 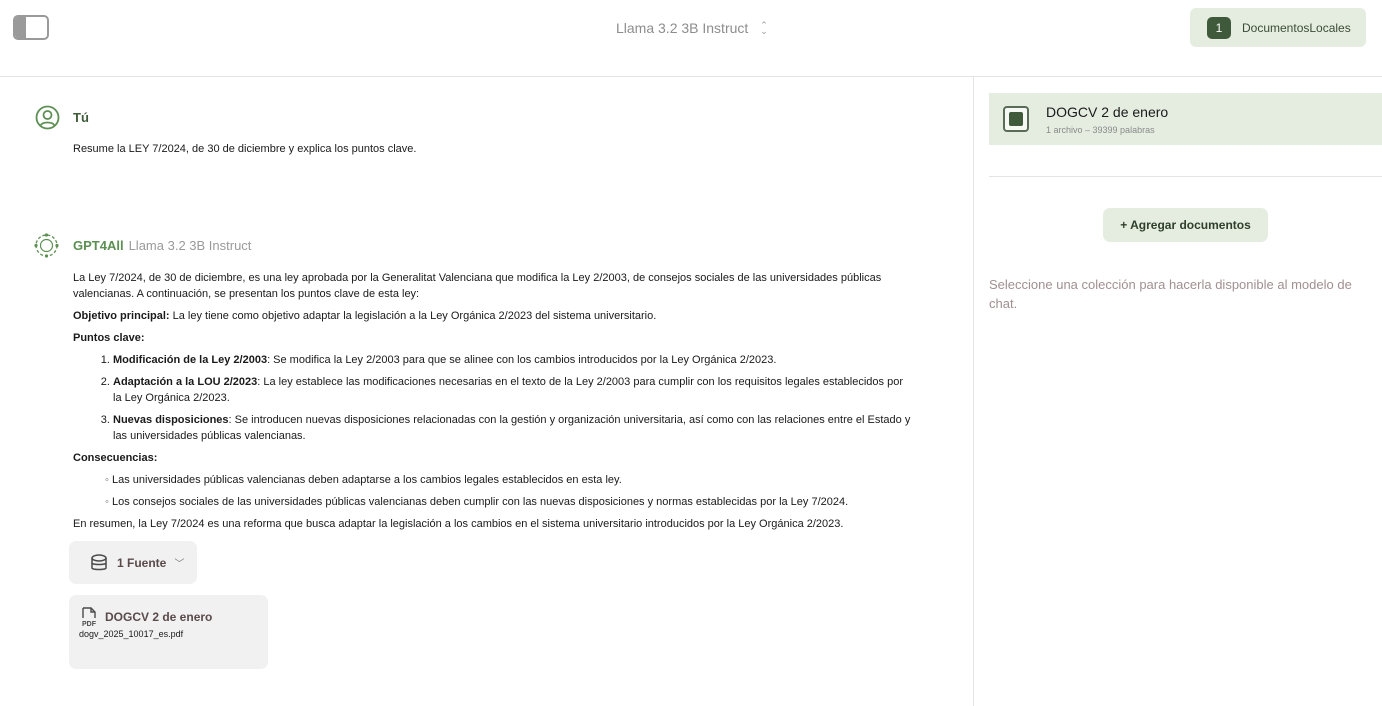 What do you see at coordinates (179, 564) in the screenshot?
I see `chevron-down-icon: ﹀` at bounding box center [179, 564].